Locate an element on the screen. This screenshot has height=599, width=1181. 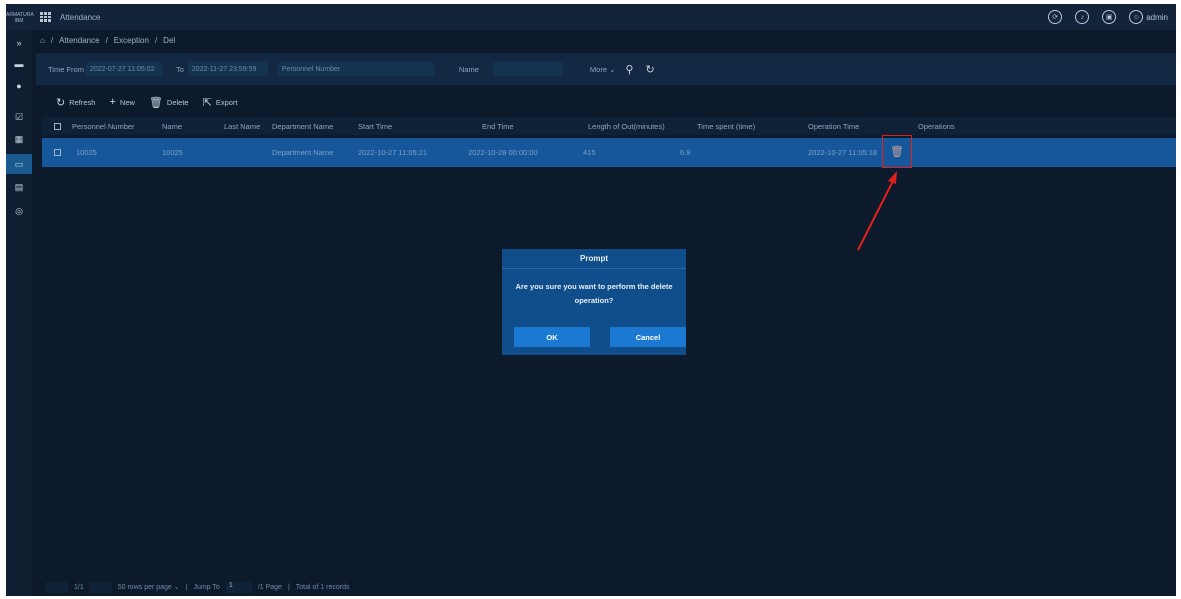
username: admin is located at coordinates (1157, 17).